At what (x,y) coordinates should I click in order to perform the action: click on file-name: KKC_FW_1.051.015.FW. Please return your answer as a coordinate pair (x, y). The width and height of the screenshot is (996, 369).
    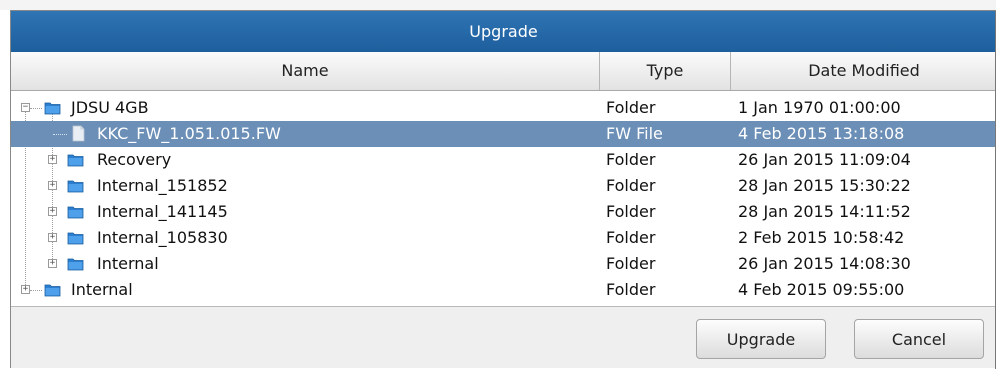
    Looking at the image, I should click on (189, 133).